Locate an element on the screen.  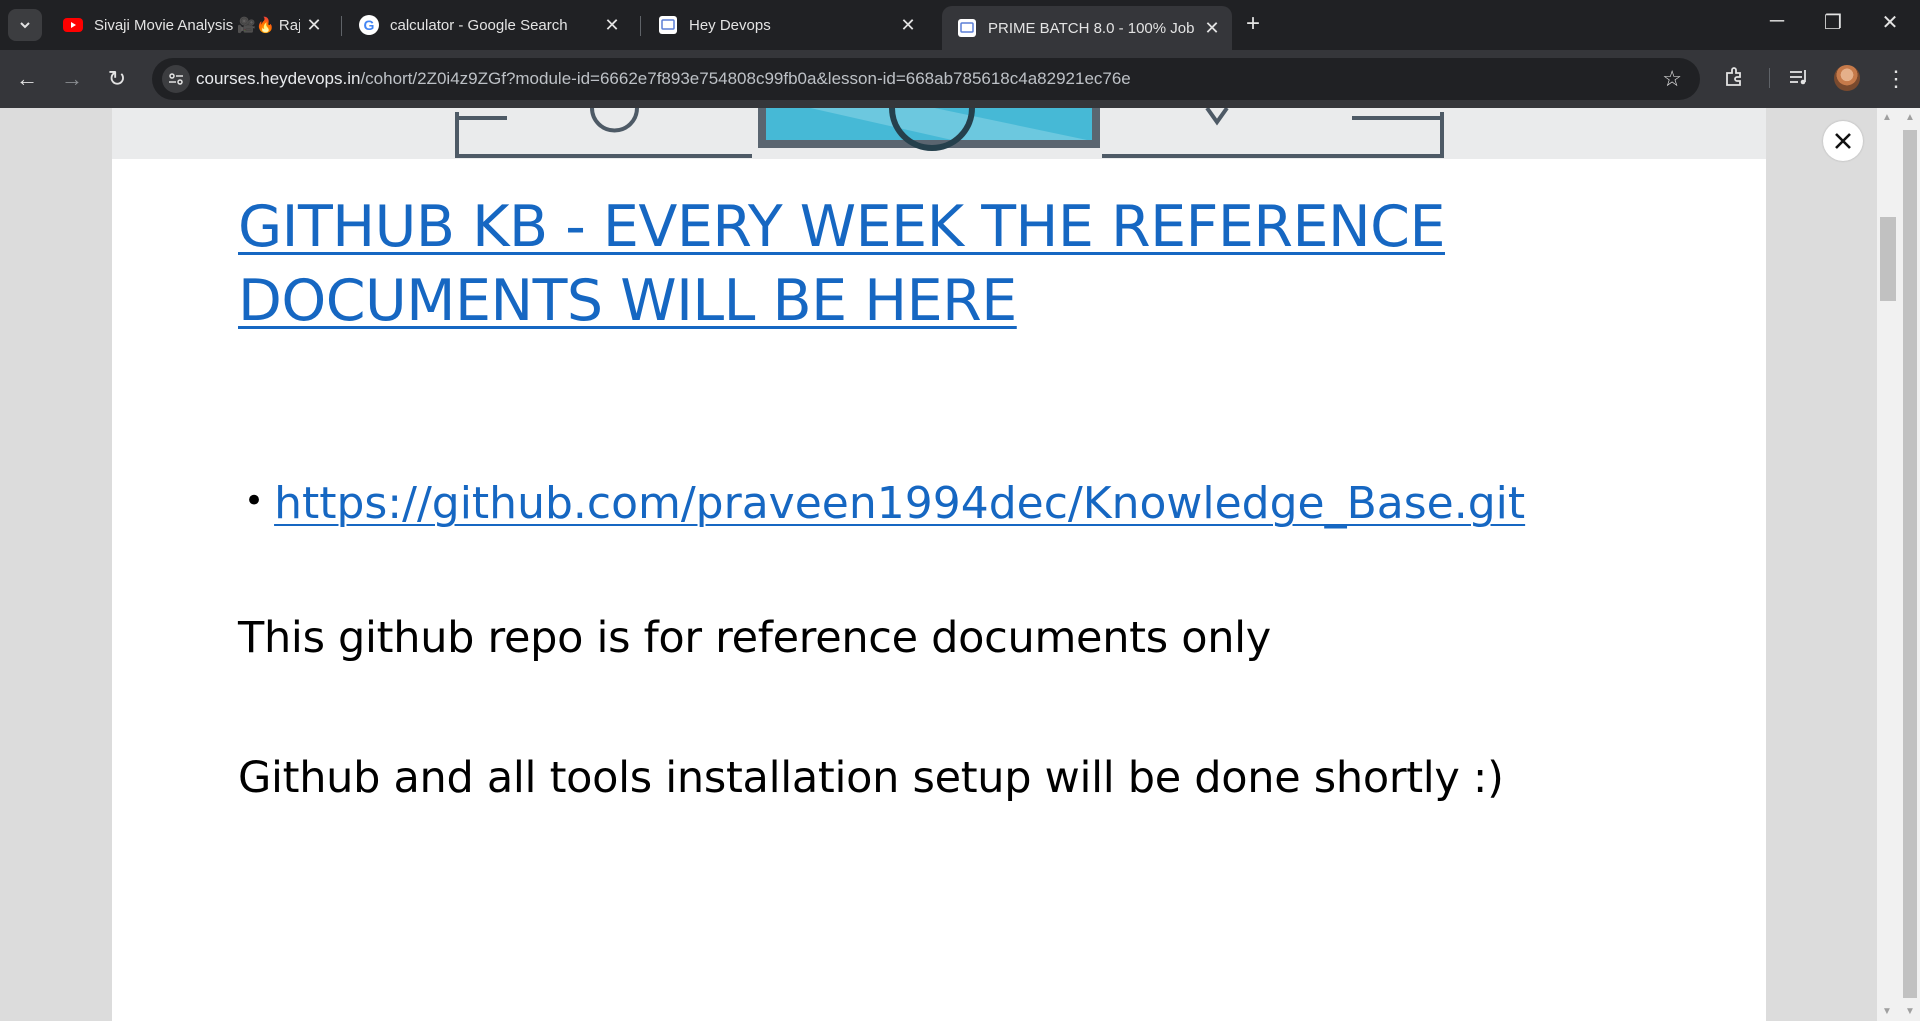
toolbar-separator is located at coordinates (1769, 78).